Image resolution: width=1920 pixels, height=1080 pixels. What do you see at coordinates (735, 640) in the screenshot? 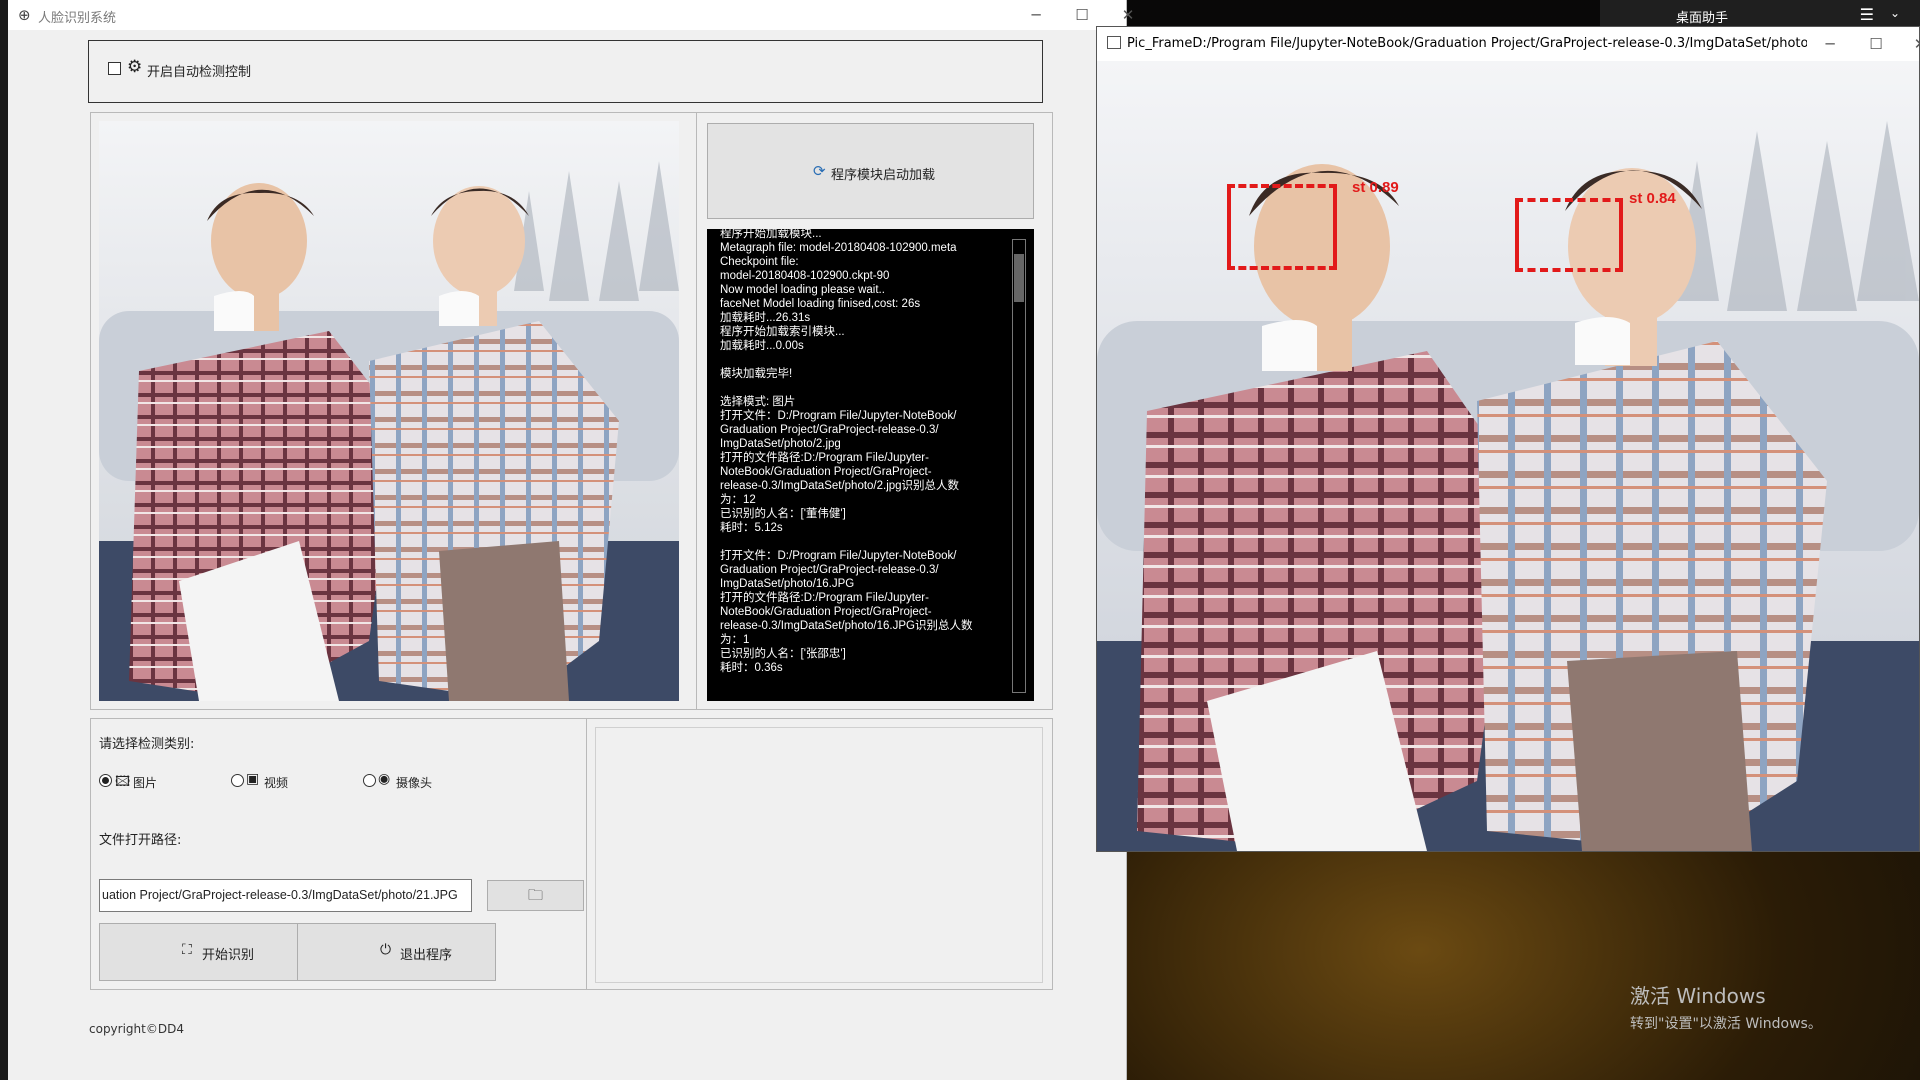
I see `log-line: 为：1` at bounding box center [735, 640].